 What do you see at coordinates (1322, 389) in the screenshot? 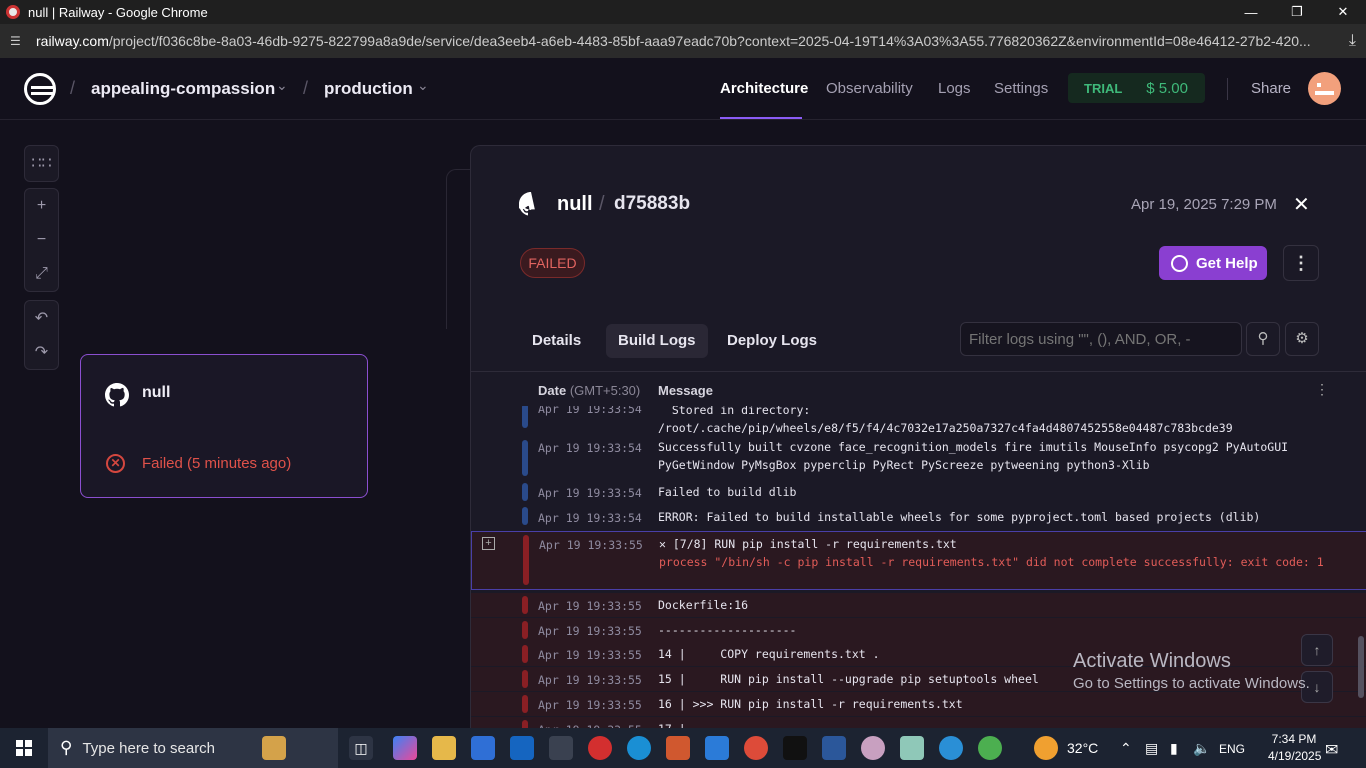
I see `column-options-icon: ⋮` at bounding box center [1322, 389].